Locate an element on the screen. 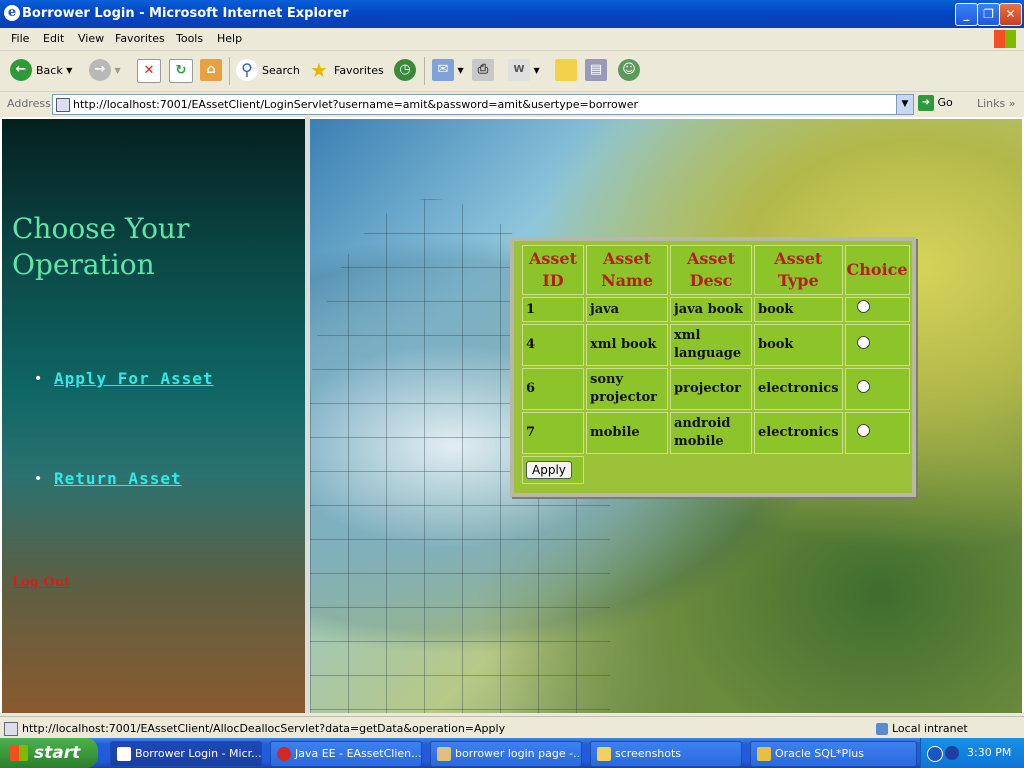 This screenshot has width=1024, height=768. task-oracle-sqlplus: Oracle SQL*Plus is located at coordinates (833, 754).